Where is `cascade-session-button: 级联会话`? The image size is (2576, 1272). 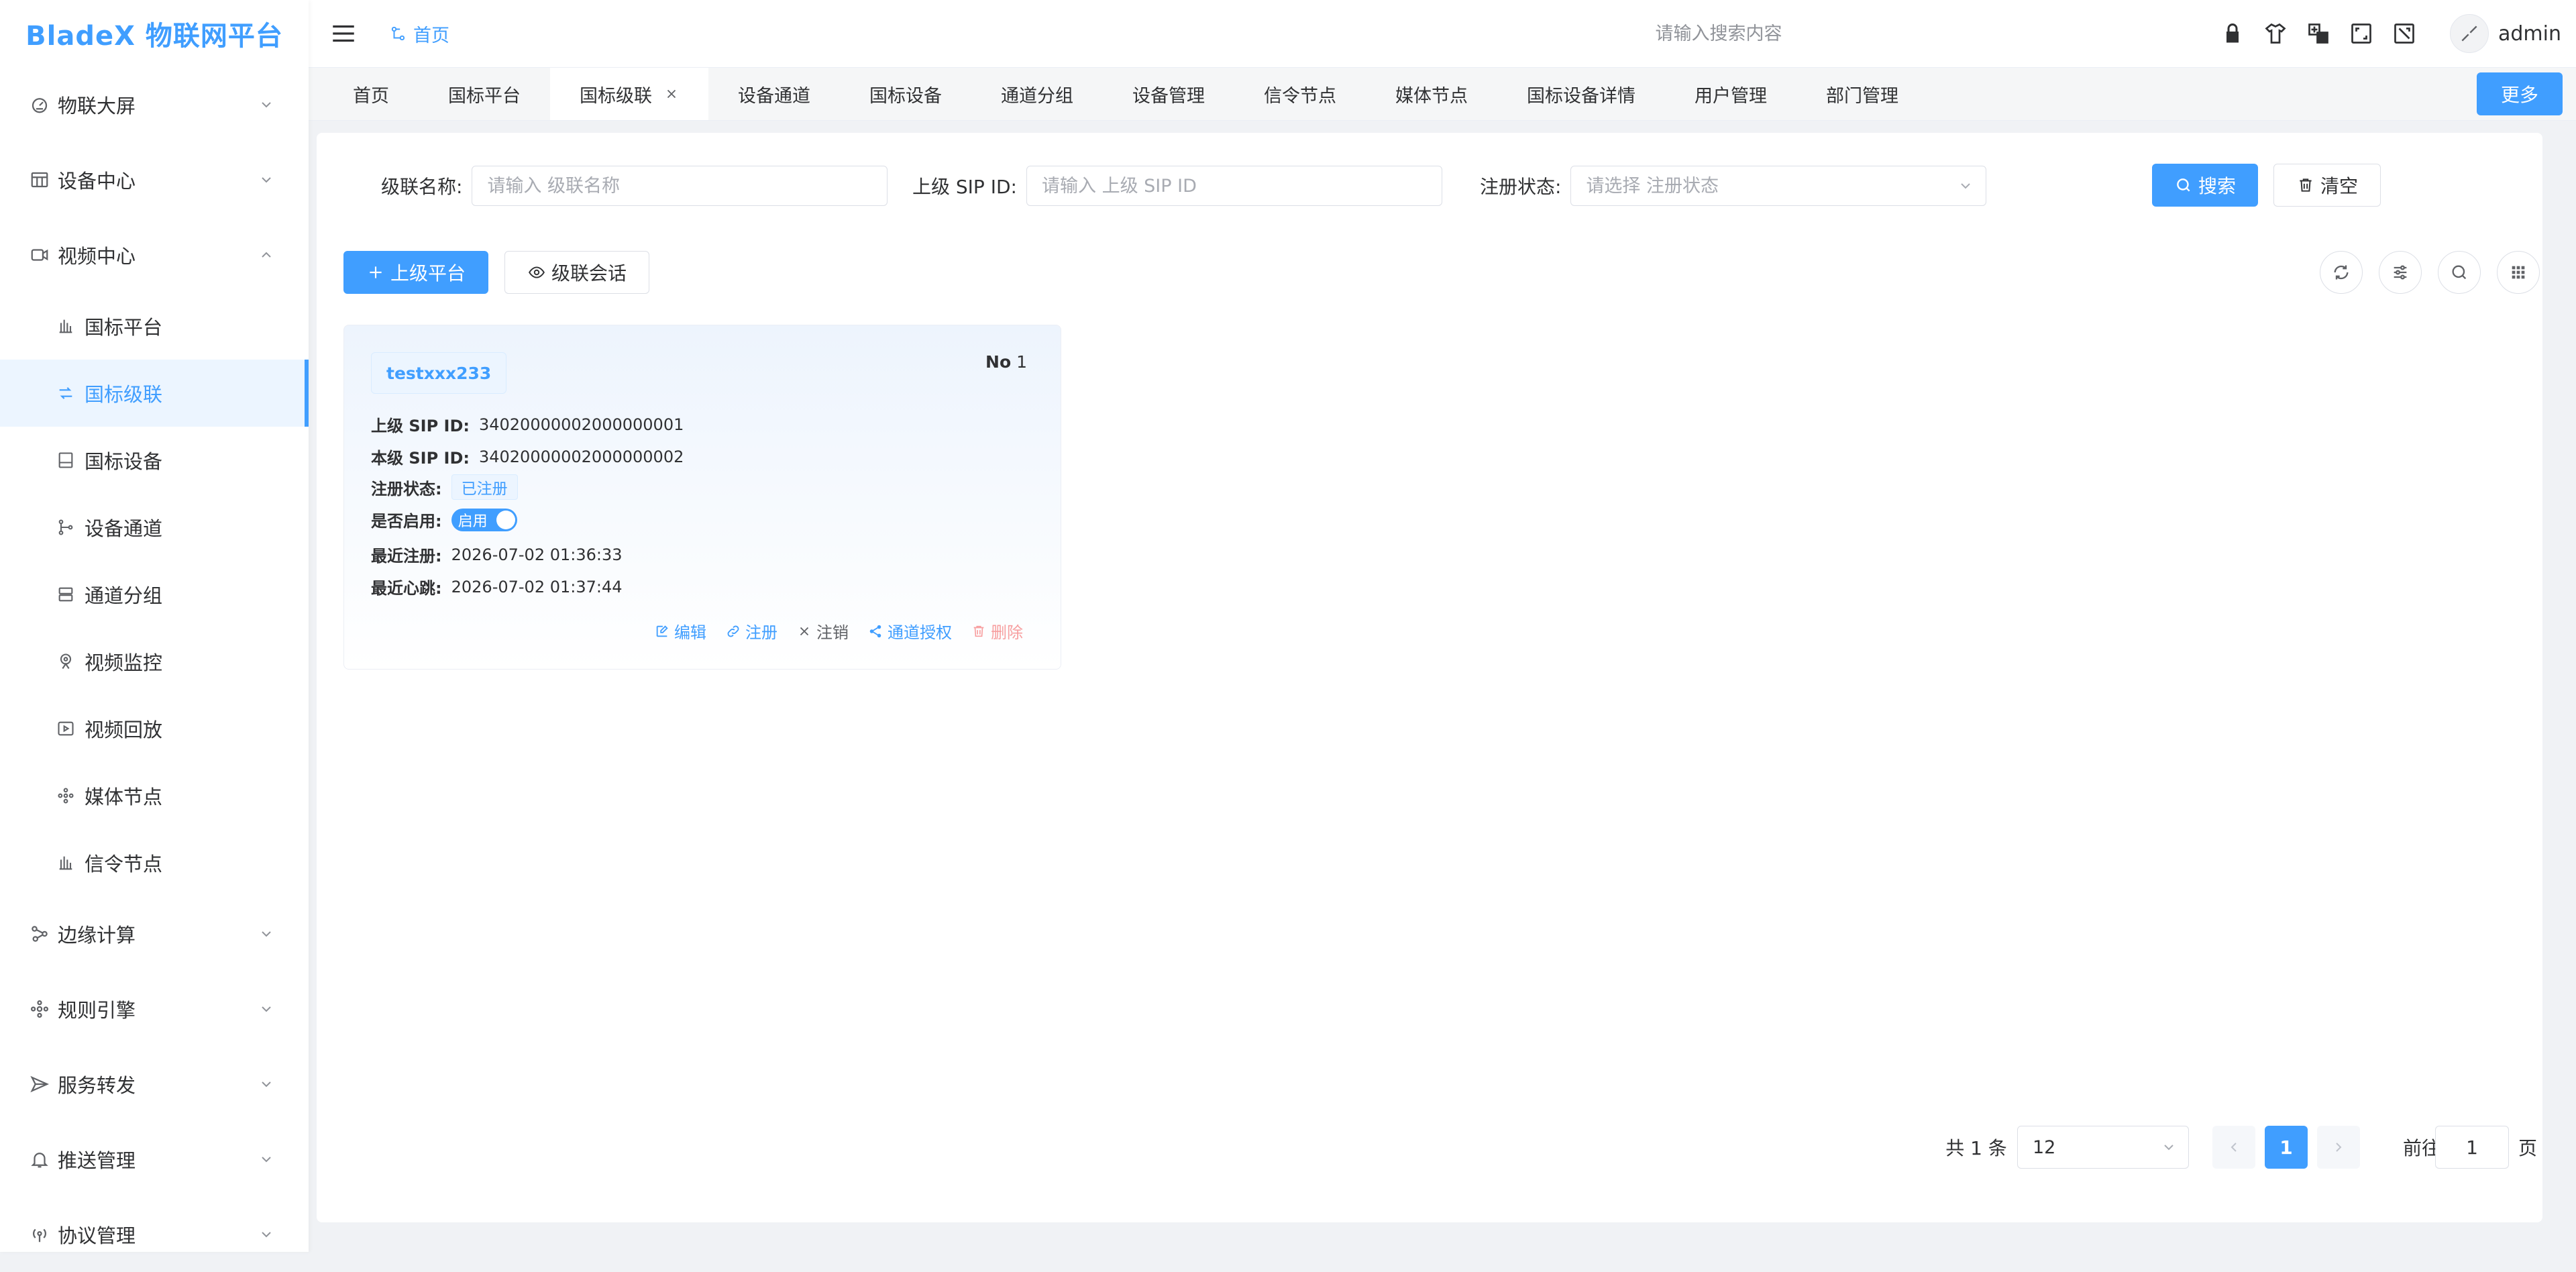 cascade-session-button: 级联会话 is located at coordinates (576, 272).